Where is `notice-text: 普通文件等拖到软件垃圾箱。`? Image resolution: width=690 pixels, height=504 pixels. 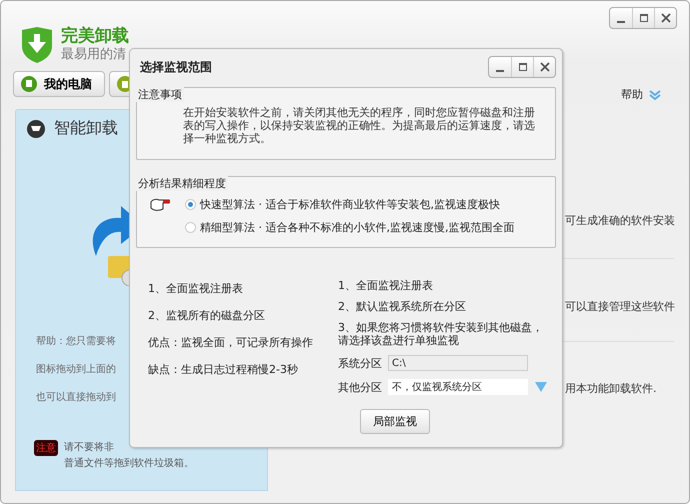
notice-text: 普通文件等拖到软件垃圾箱。 is located at coordinates (129, 463).